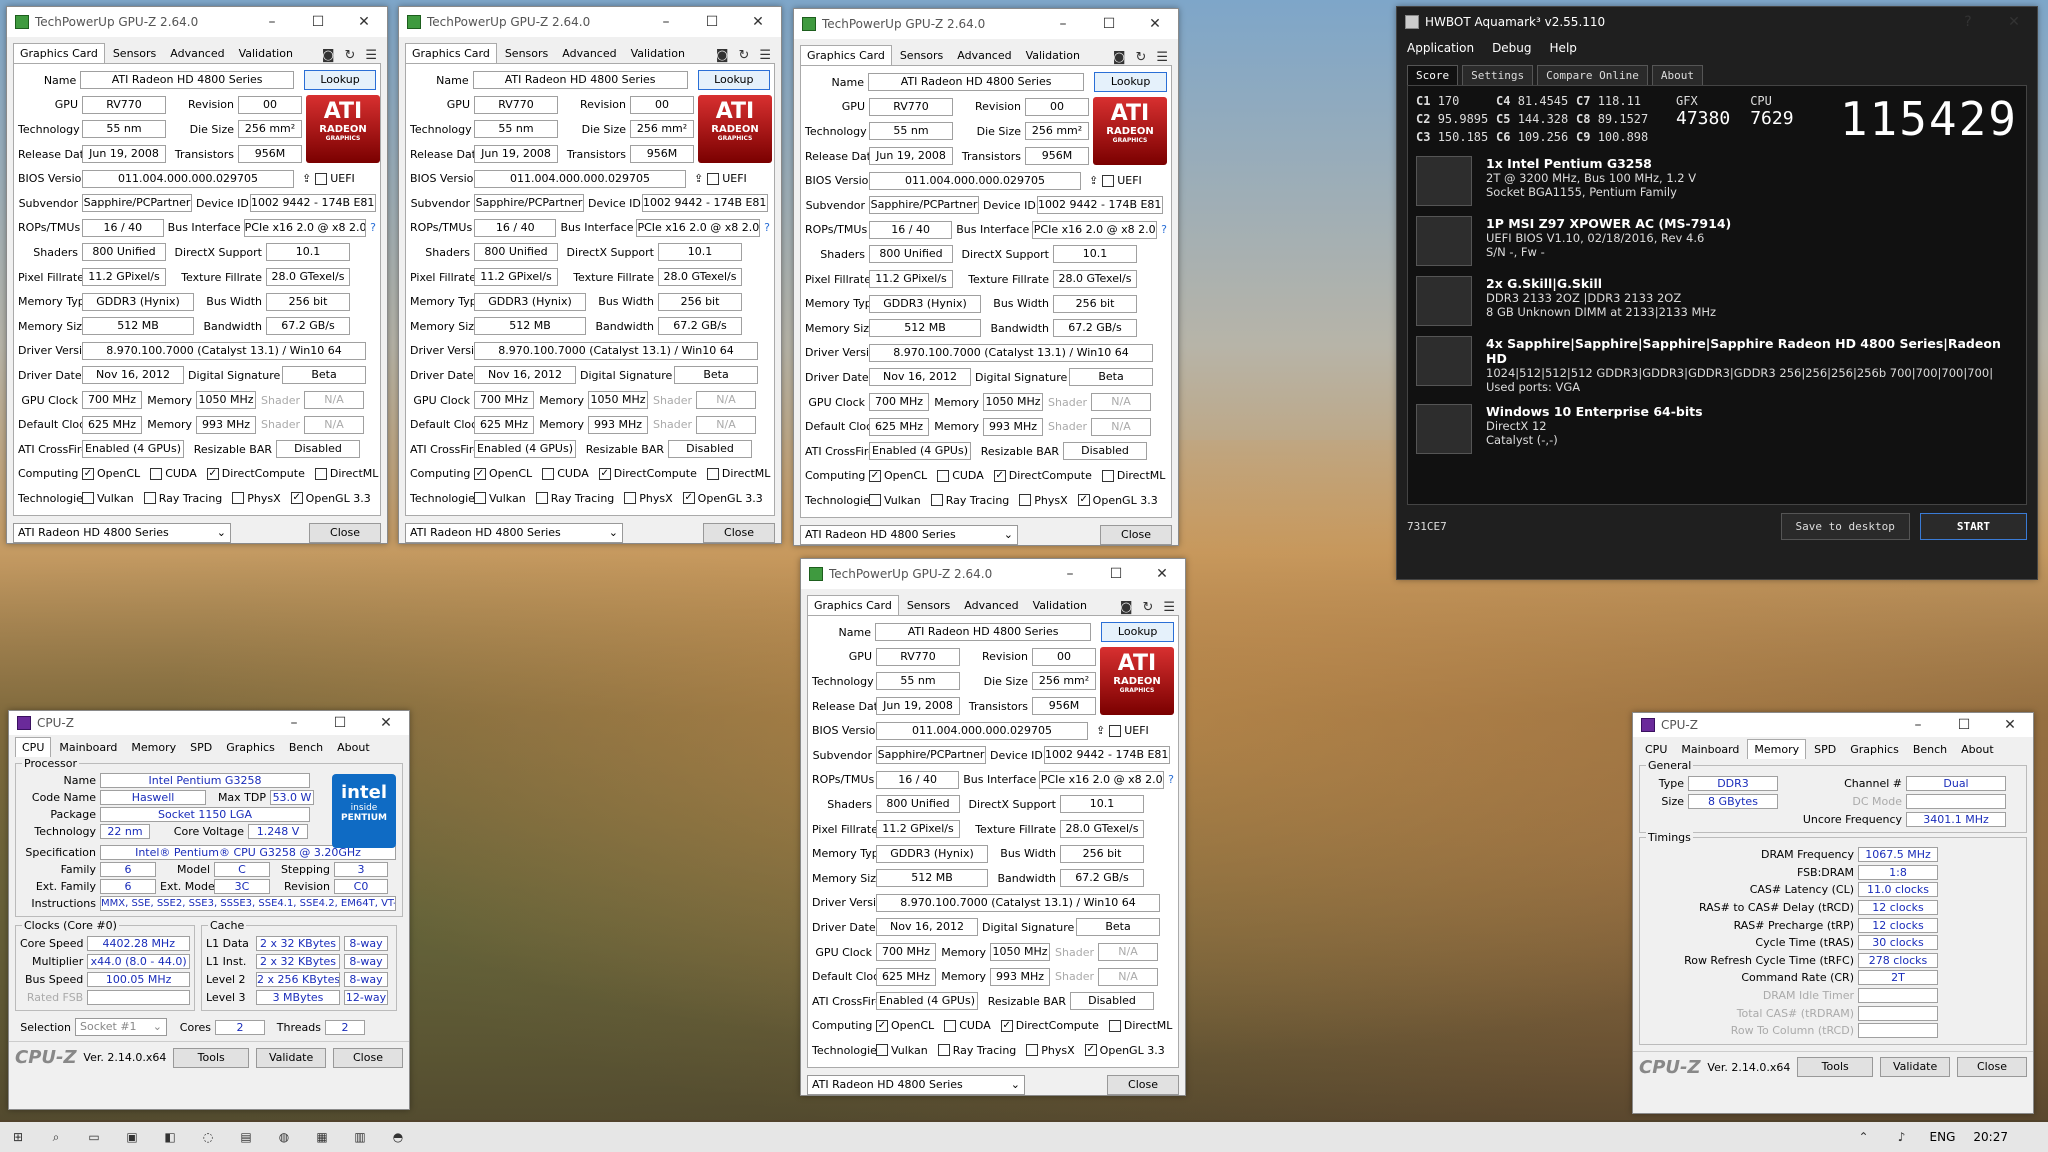 This screenshot has width=2048, height=1152. What do you see at coordinates (246, 1137) in the screenshot?
I see `gpuz-taskbar-icon: ▤` at bounding box center [246, 1137].